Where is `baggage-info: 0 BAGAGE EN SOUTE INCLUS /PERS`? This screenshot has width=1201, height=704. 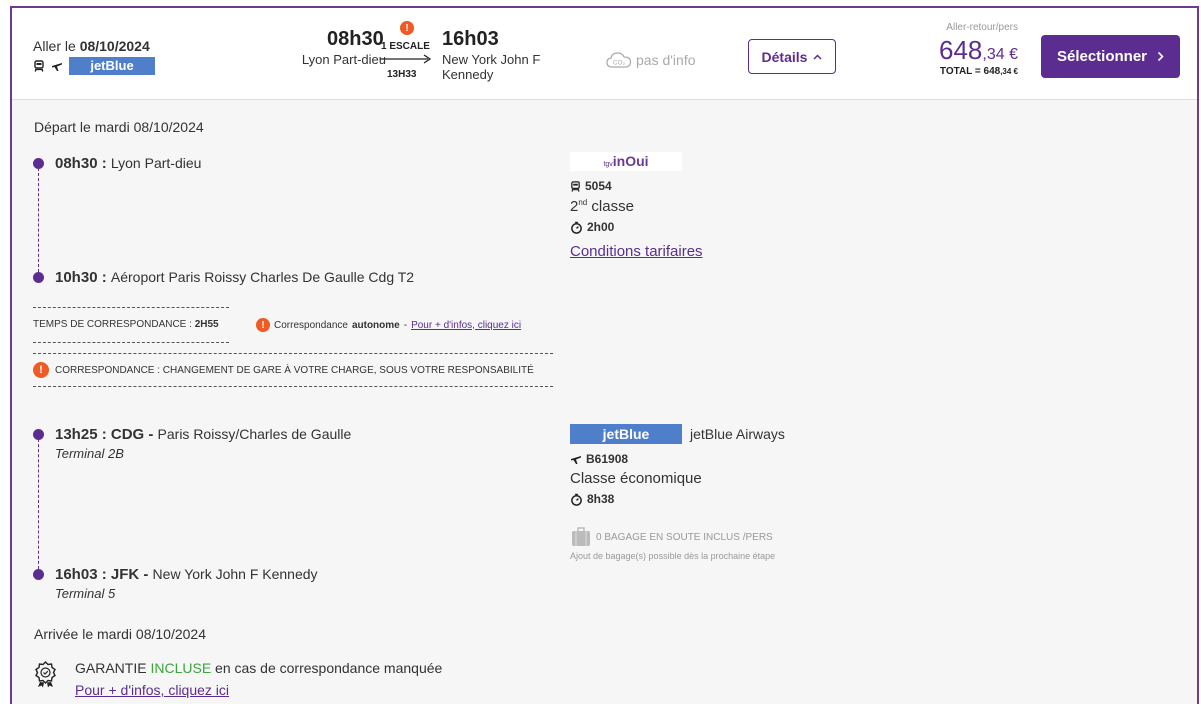 baggage-info: 0 BAGAGE EN SOUTE INCLUS /PERS is located at coordinates (671, 537).